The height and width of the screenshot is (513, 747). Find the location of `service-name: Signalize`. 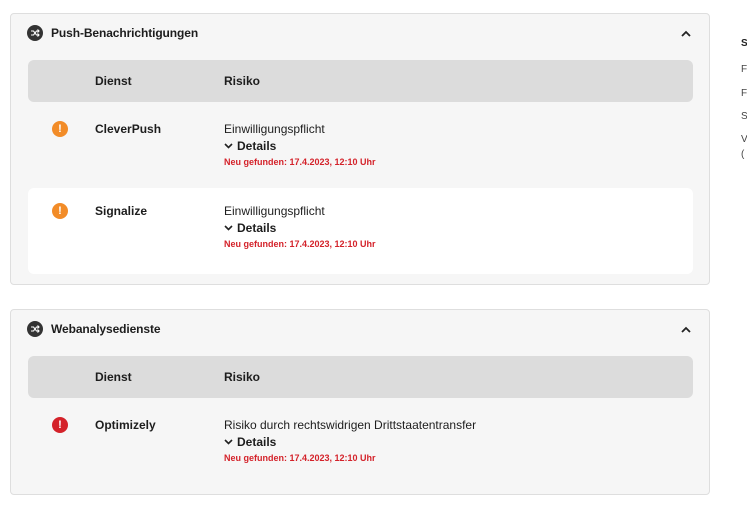

service-name: Signalize is located at coordinates (121, 211).